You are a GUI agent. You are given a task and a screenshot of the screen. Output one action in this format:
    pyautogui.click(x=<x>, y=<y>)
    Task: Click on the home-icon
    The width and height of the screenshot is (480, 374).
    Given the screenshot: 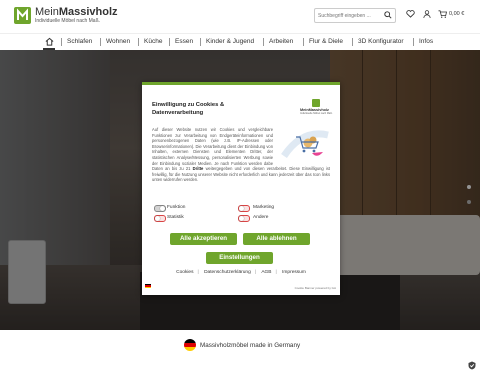 What is the action you would take?
    pyautogui.click(x=49, y=41)
    